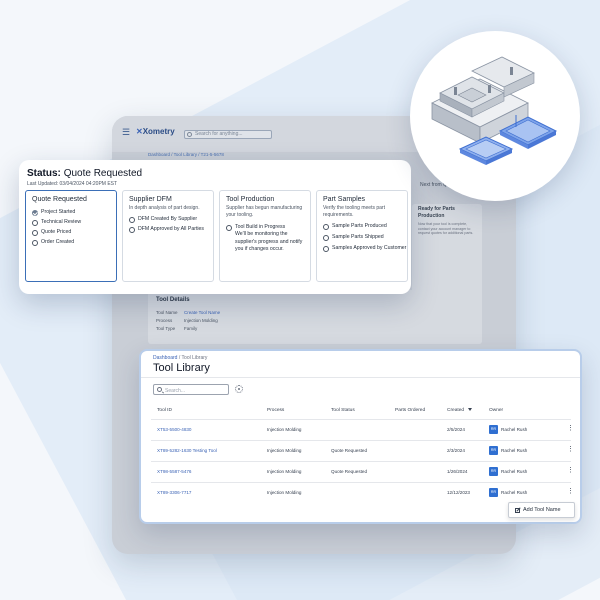 This screenshot has width=600, height=600. Describe the element at coordinates (164, 208) in the screenshot. I see `stage-description: In depth analysis of part design.` at that location.